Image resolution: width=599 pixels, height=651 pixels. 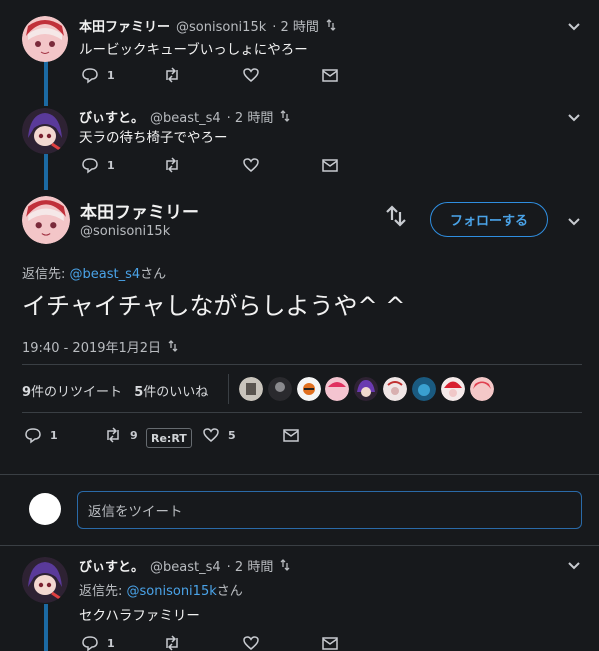 I want to click on my-avatar, so click(x=45, y=509).